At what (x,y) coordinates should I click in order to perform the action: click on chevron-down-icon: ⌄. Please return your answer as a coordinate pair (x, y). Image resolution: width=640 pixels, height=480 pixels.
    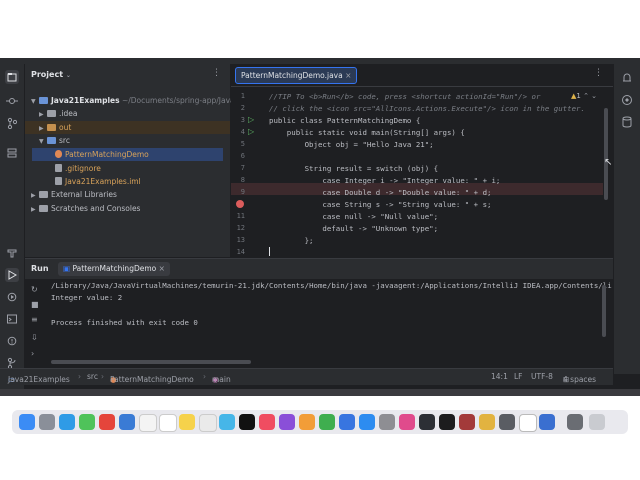
    Looking at the image, I should click on (68, 75).